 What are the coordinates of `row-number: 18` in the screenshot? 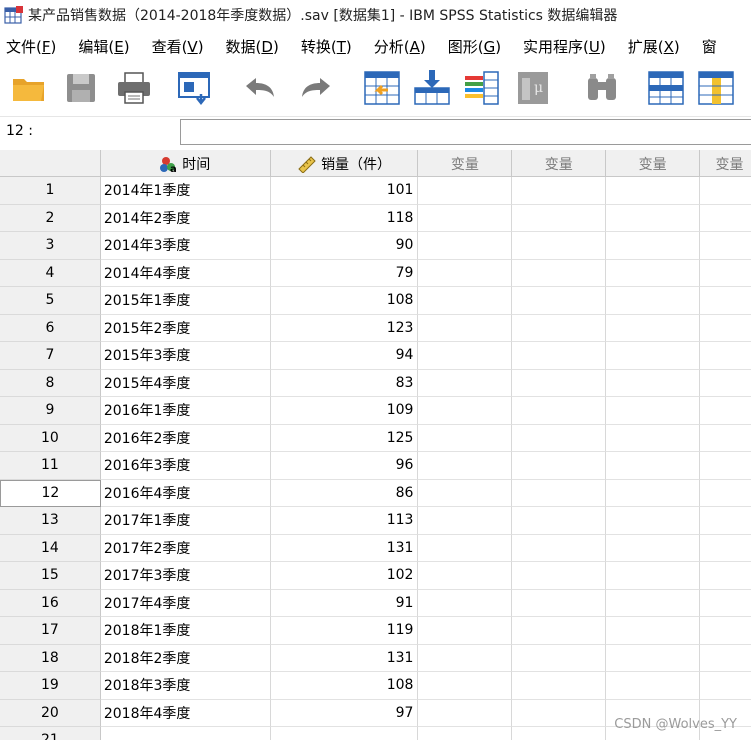 It's located at (50, 658).